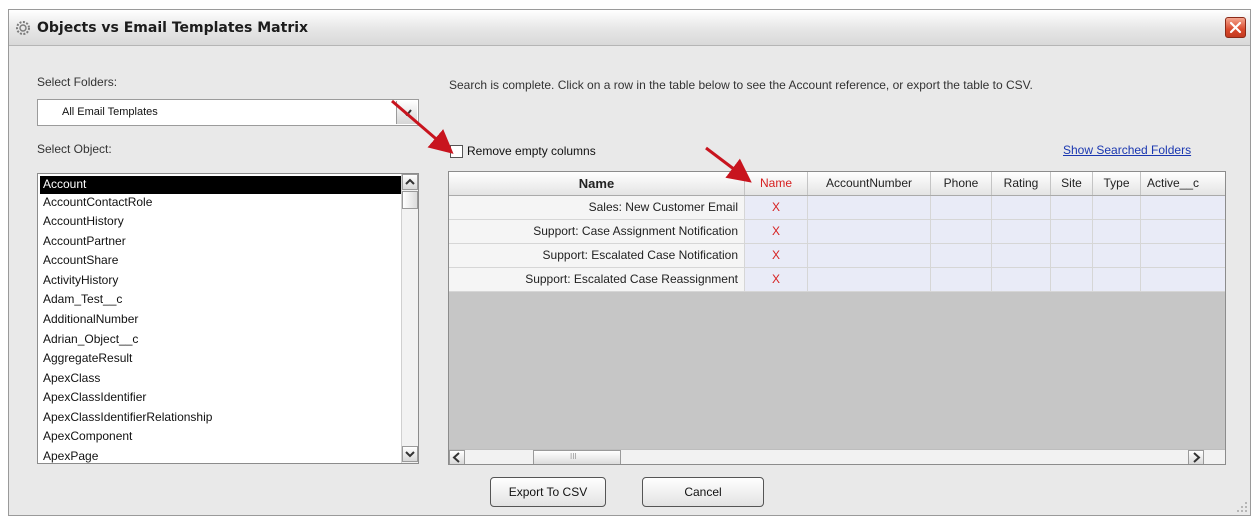 The image size is (1251, 516). What do you see at coordinates (597, 183) in the screenshot?
I see `column-header-template-name: Name` at bounding box center [597, 183].